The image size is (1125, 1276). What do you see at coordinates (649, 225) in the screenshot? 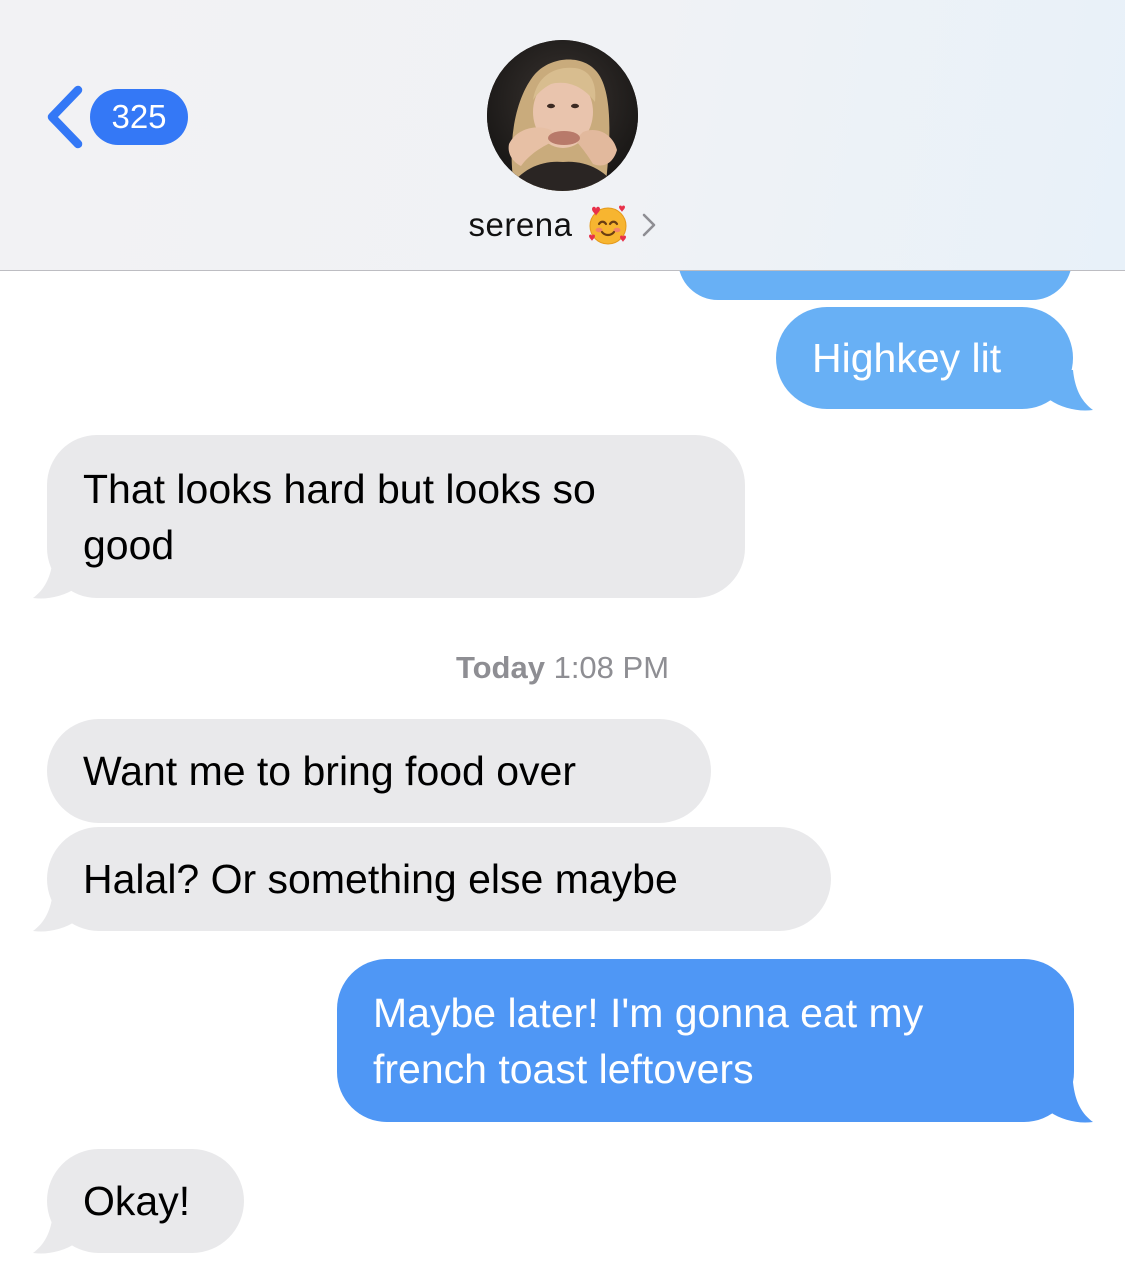
I see `chevron-right-icon` at bounding box center [649, 225].